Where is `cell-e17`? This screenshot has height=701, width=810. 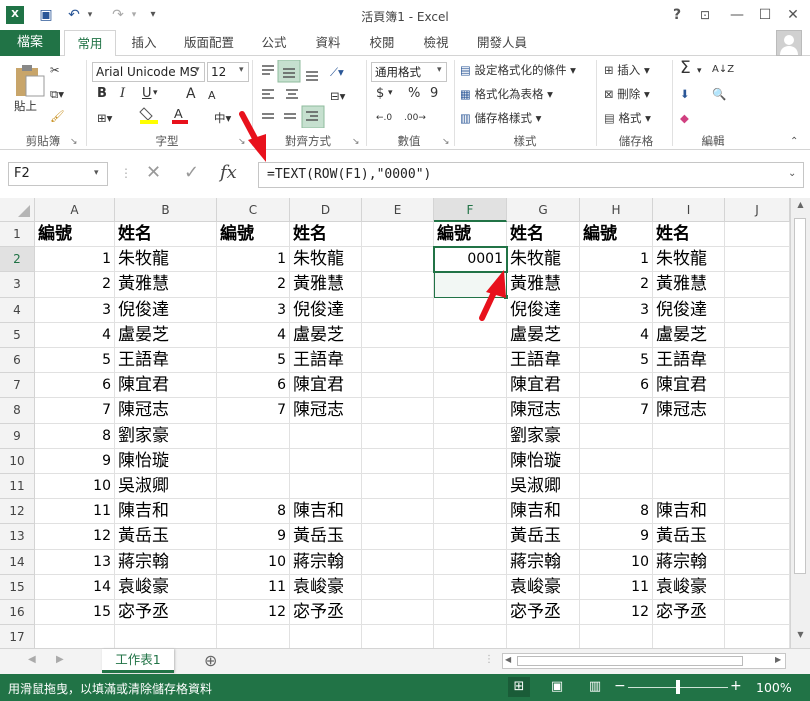 cell-e17 is located at coordinates (398, 636).